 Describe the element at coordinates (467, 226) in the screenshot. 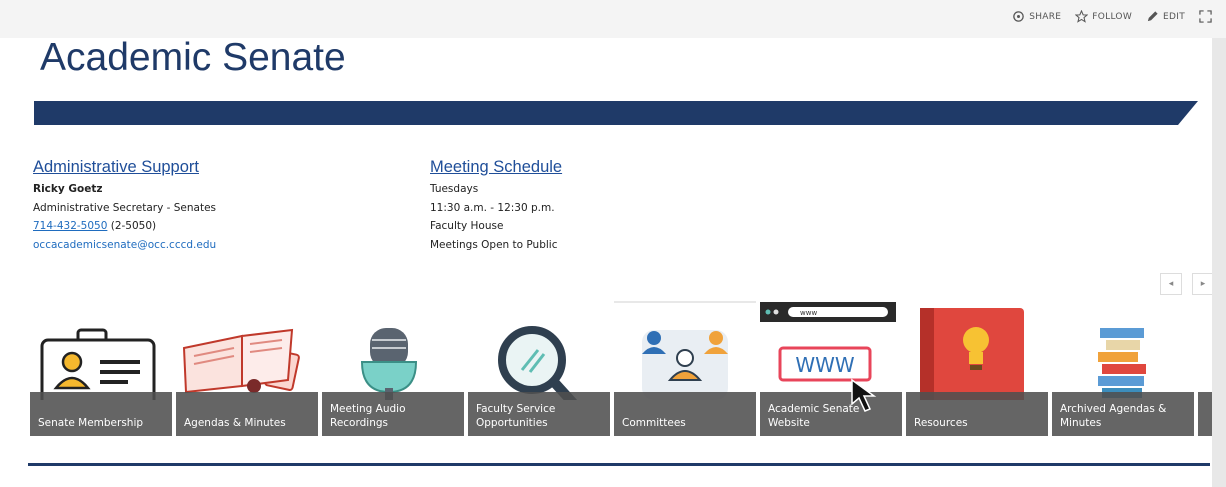

I see `meeting-location: Faculty House` at that location.